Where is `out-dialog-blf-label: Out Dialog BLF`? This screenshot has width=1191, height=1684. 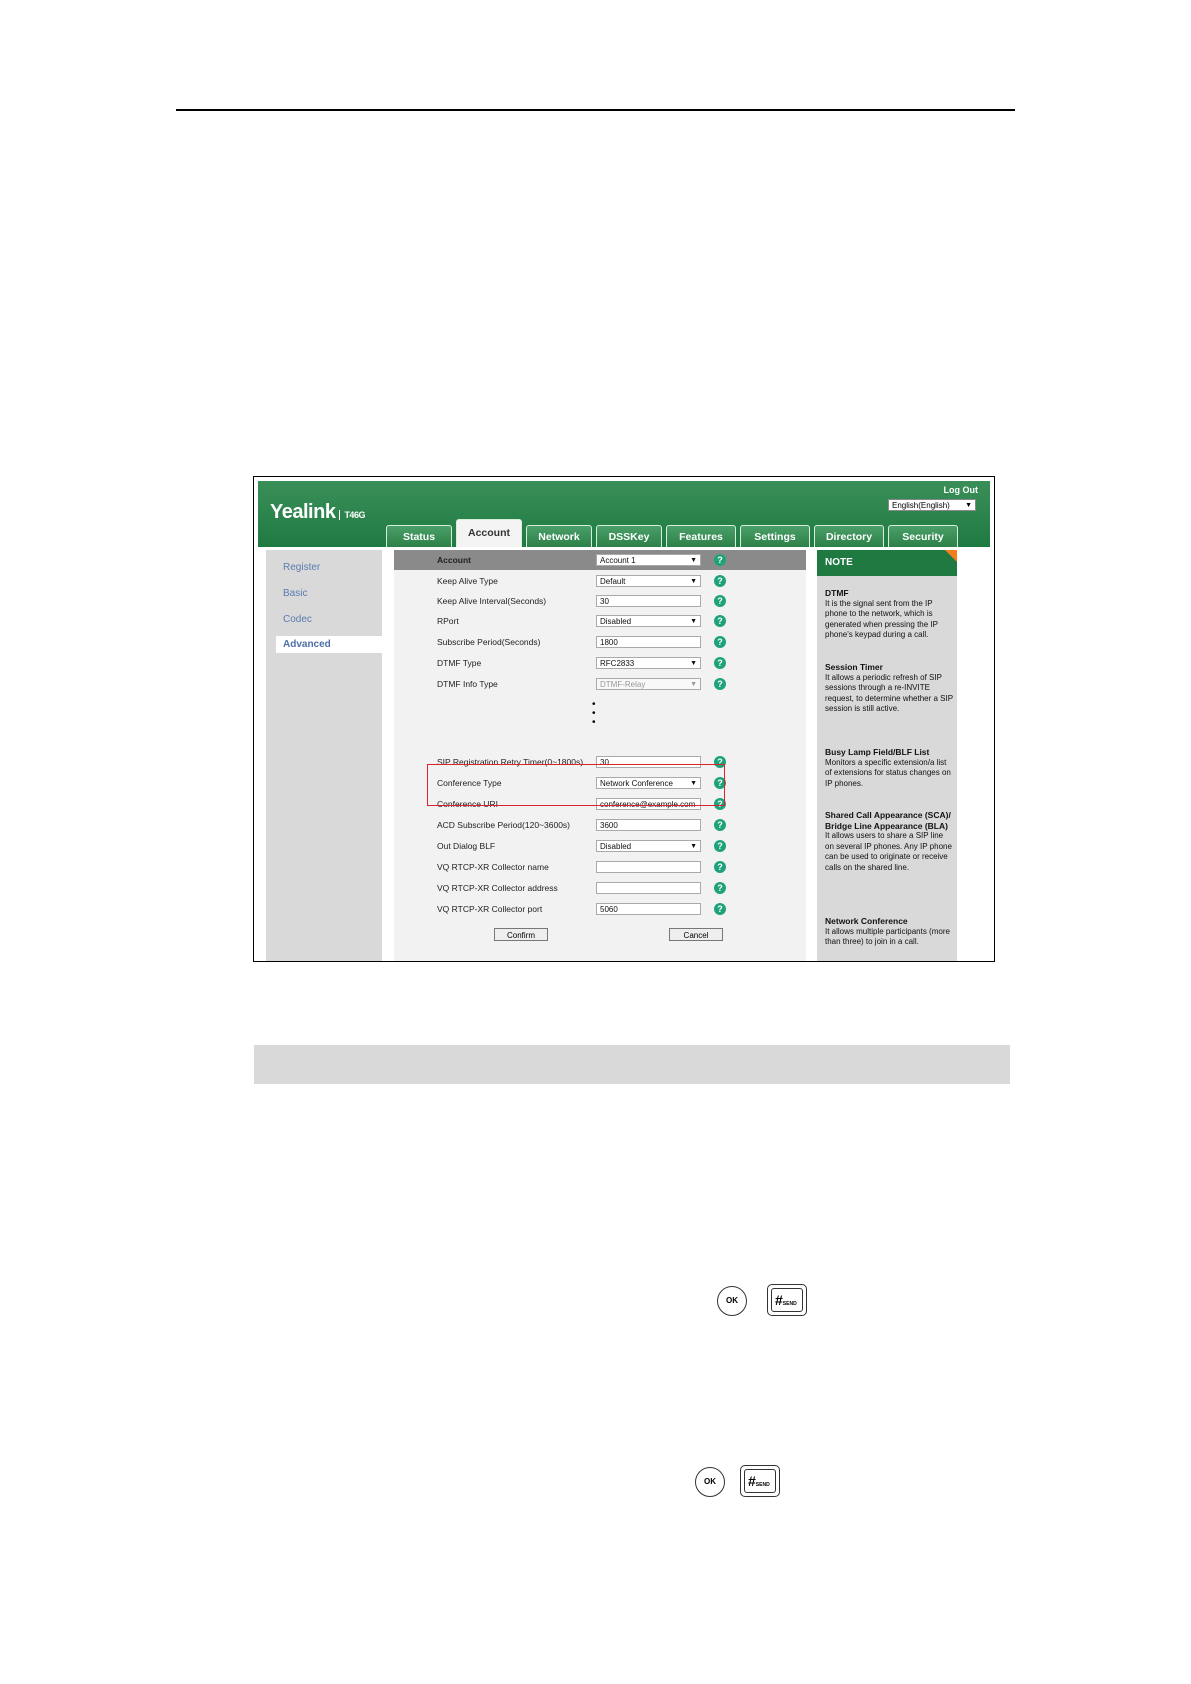
out-dialog-blf-label: Out Dialog BLF is located at coordinates (466, 846).